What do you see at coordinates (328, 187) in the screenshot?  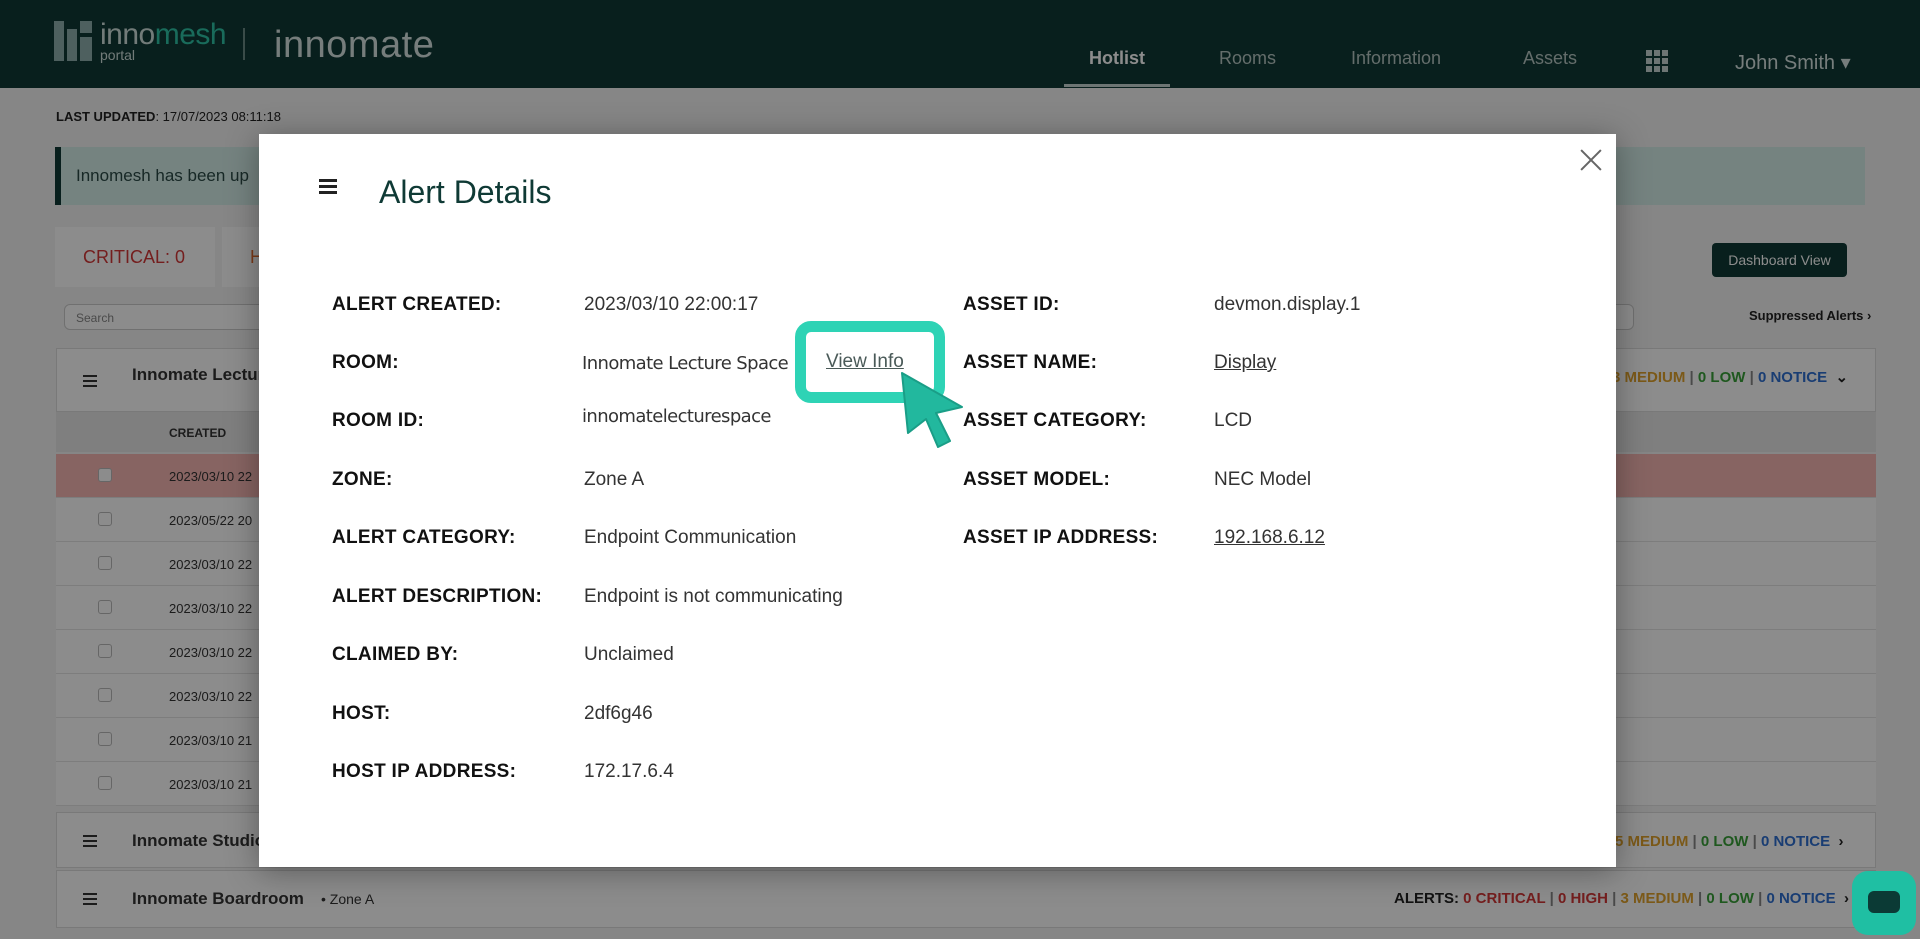 I see `modal-menu-icon` at bounding box center [328, 187].